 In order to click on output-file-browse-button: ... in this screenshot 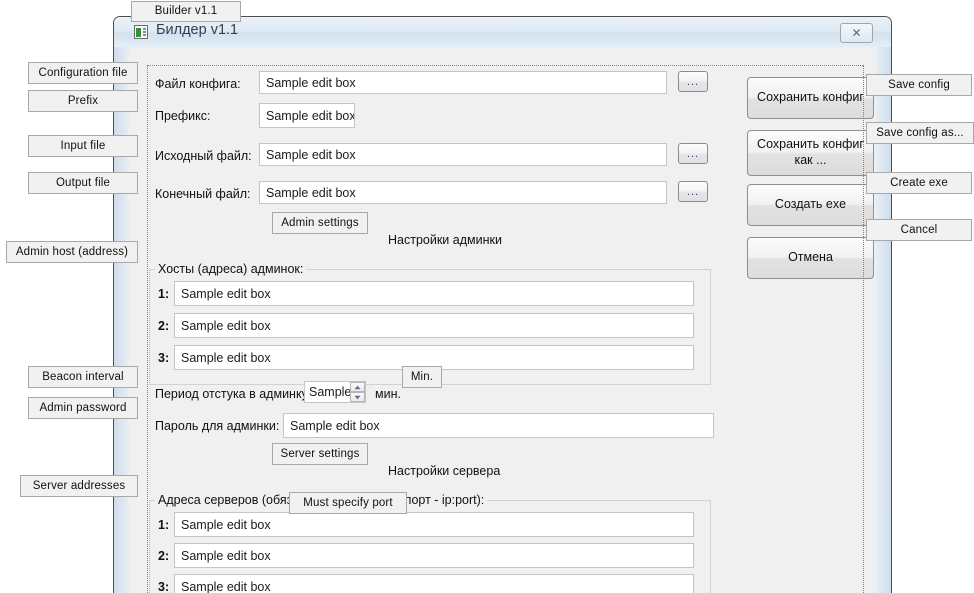, I will do `click(693, 191)`.